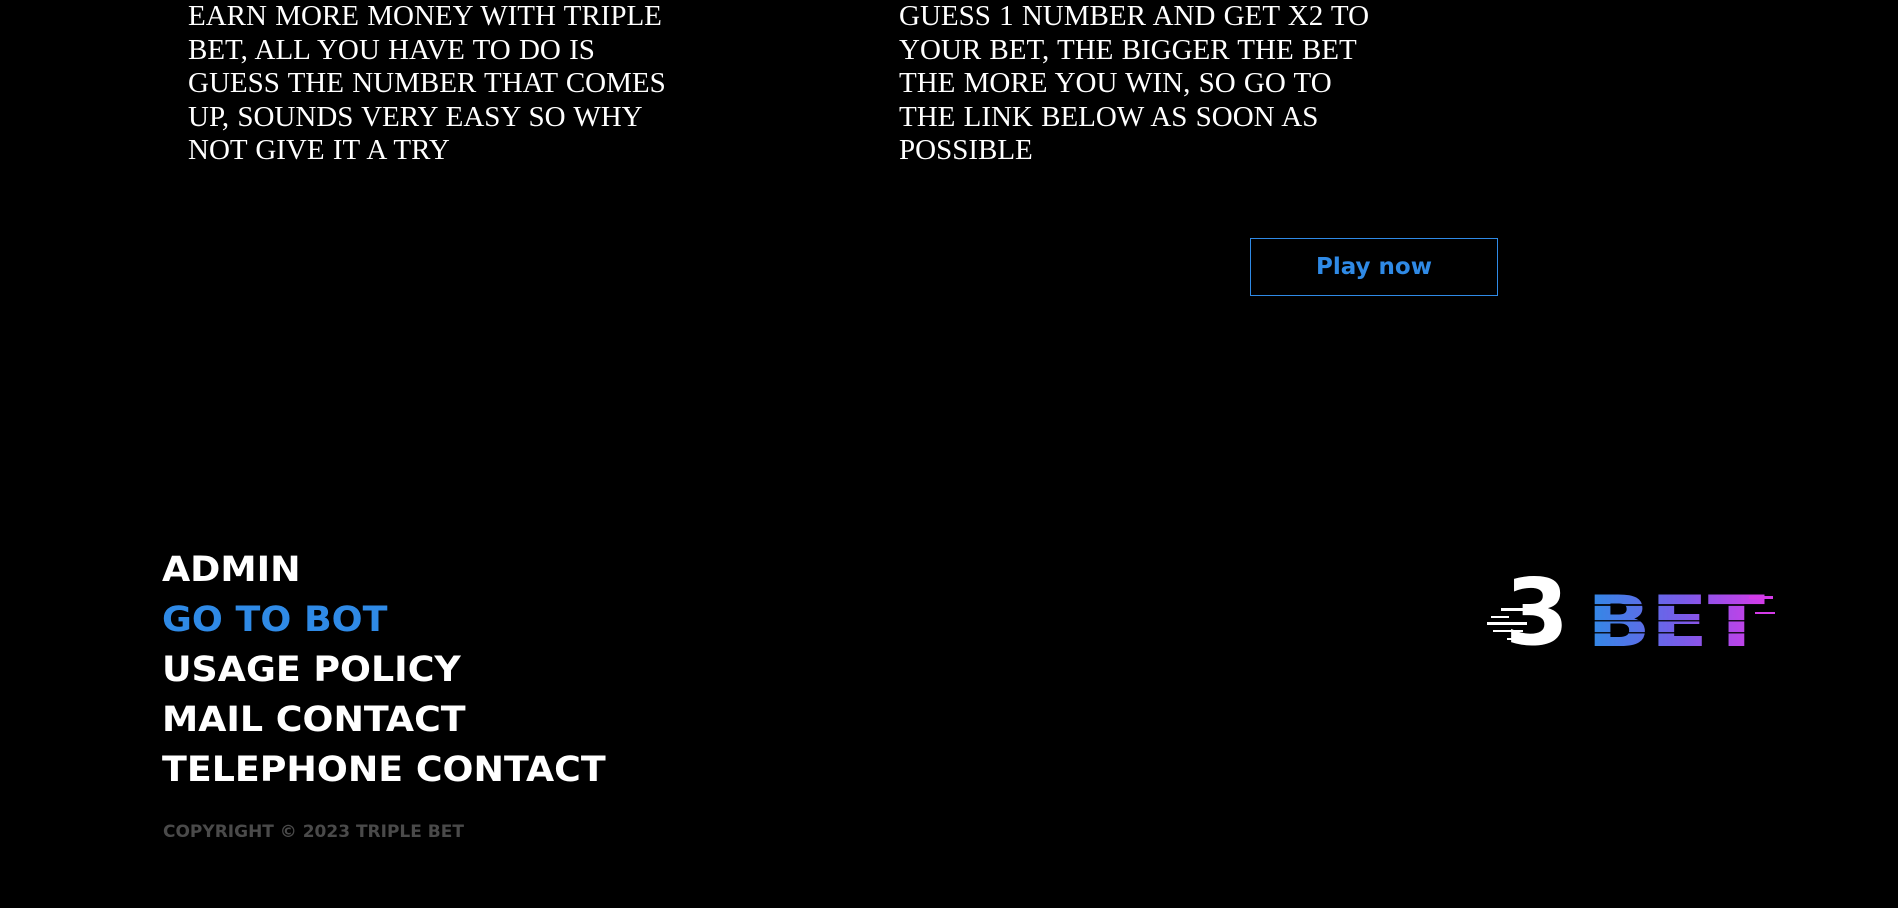  What do you see at coordinates (1374, 267) in the screenshot?
I see `play-now-button: Play now` at bounding box center [1374, 267].